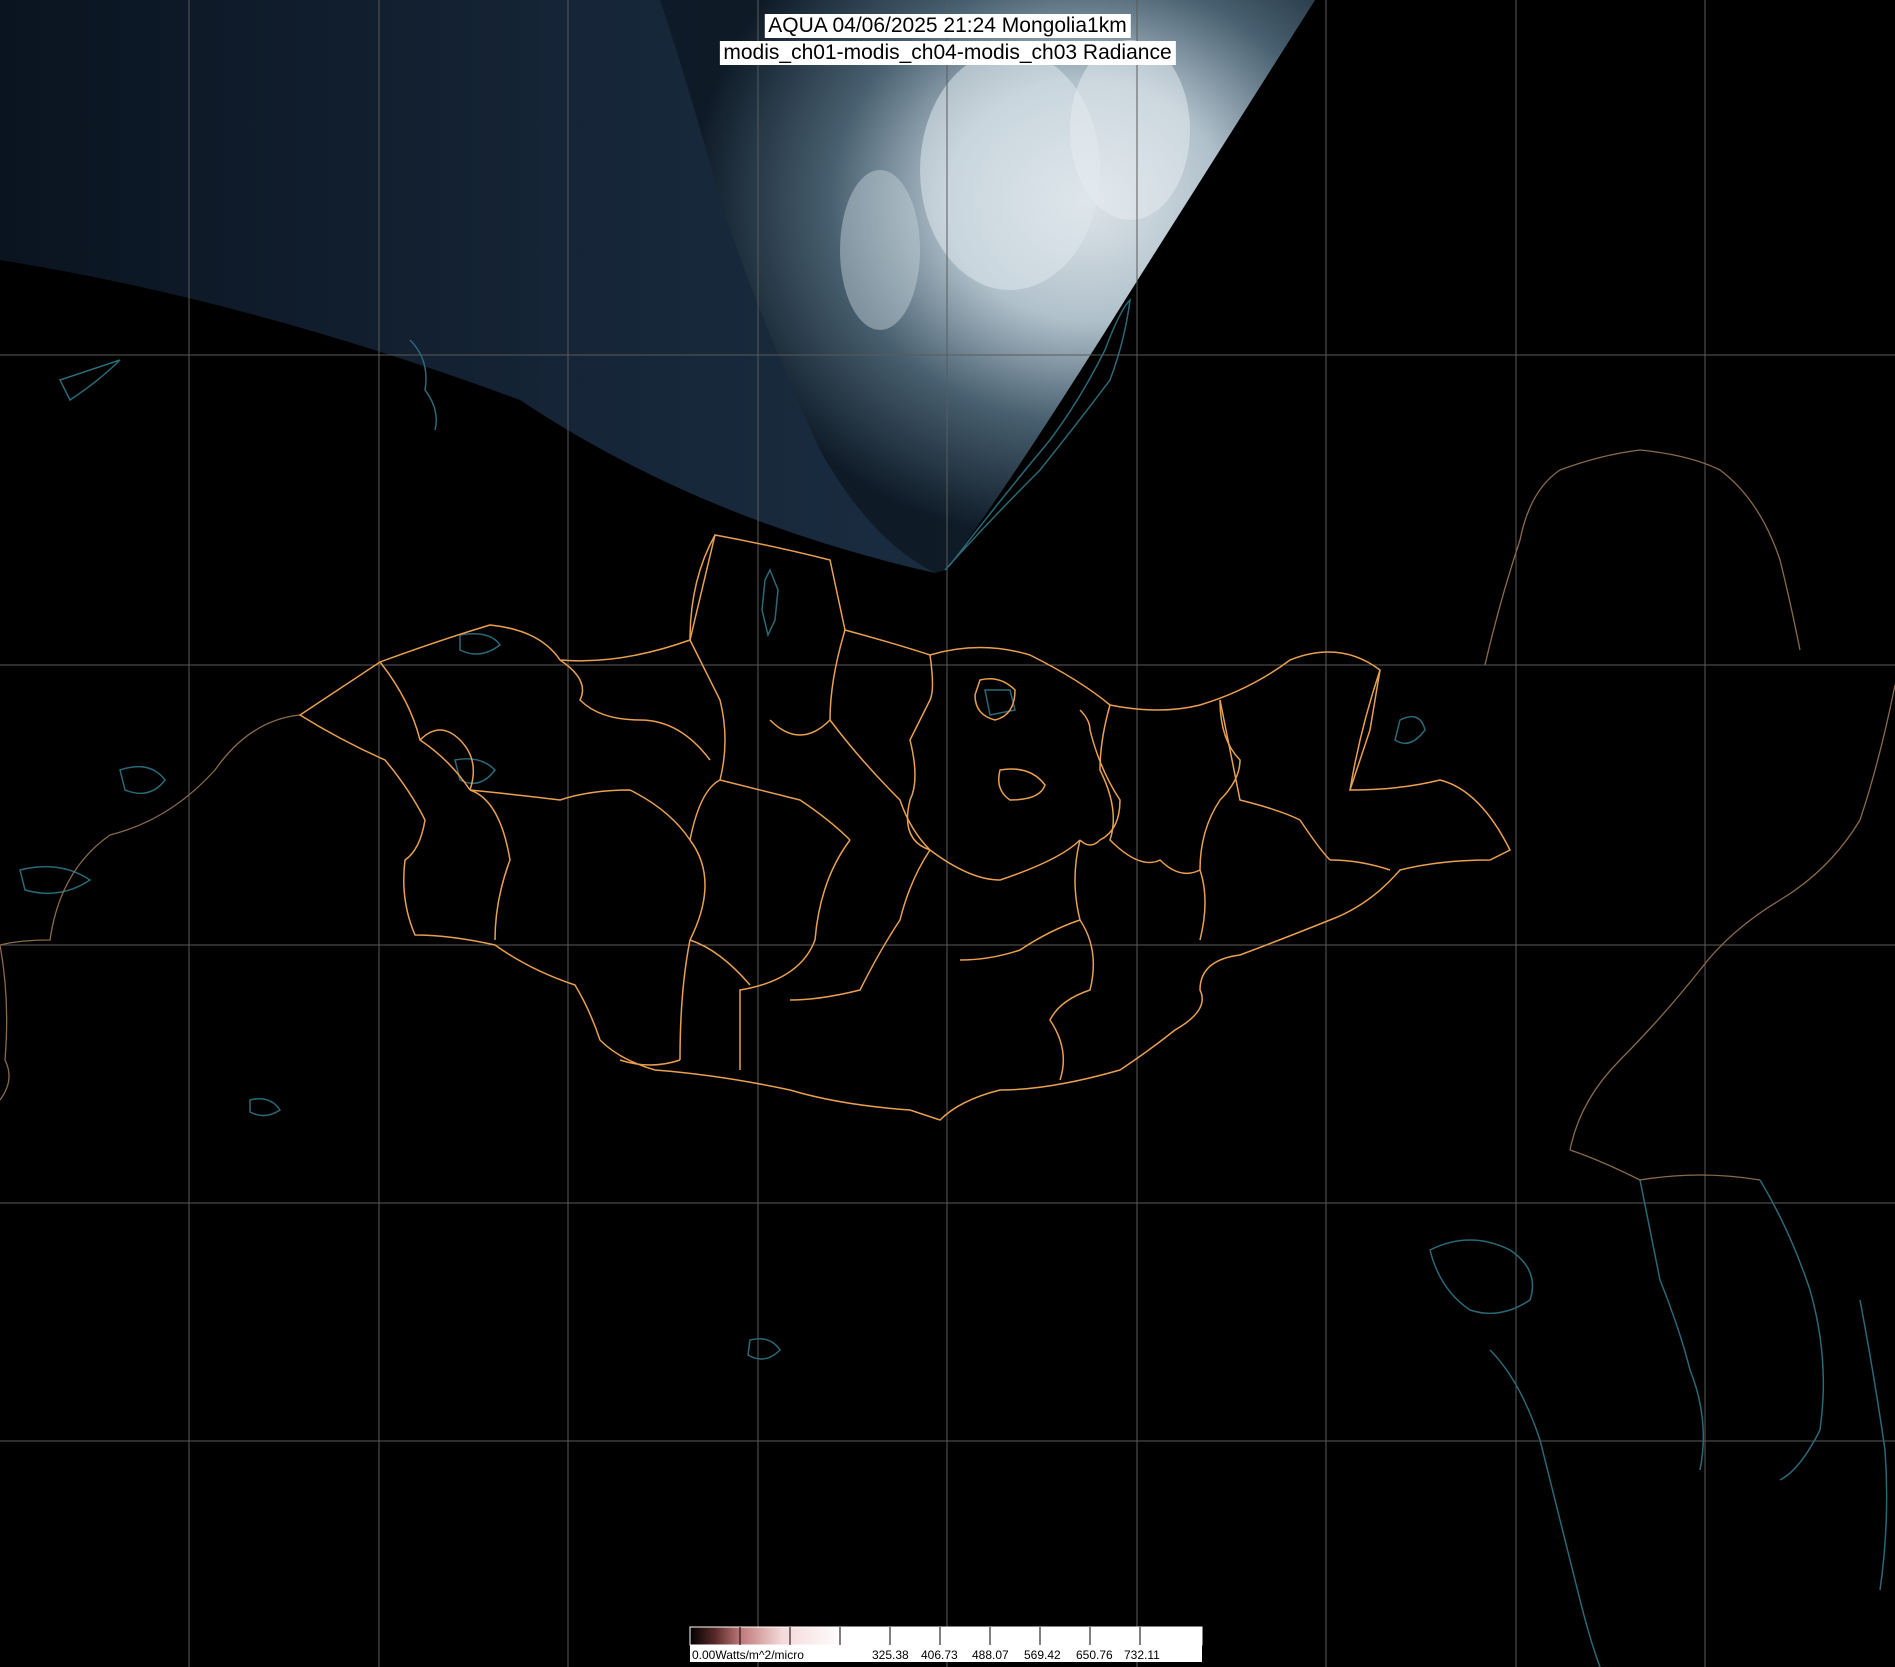 The width and height of the screenshot is (1895, 1667). Describe the element at coordinates (1410, 730) in the screenshot. I see `lake-east` at that location.